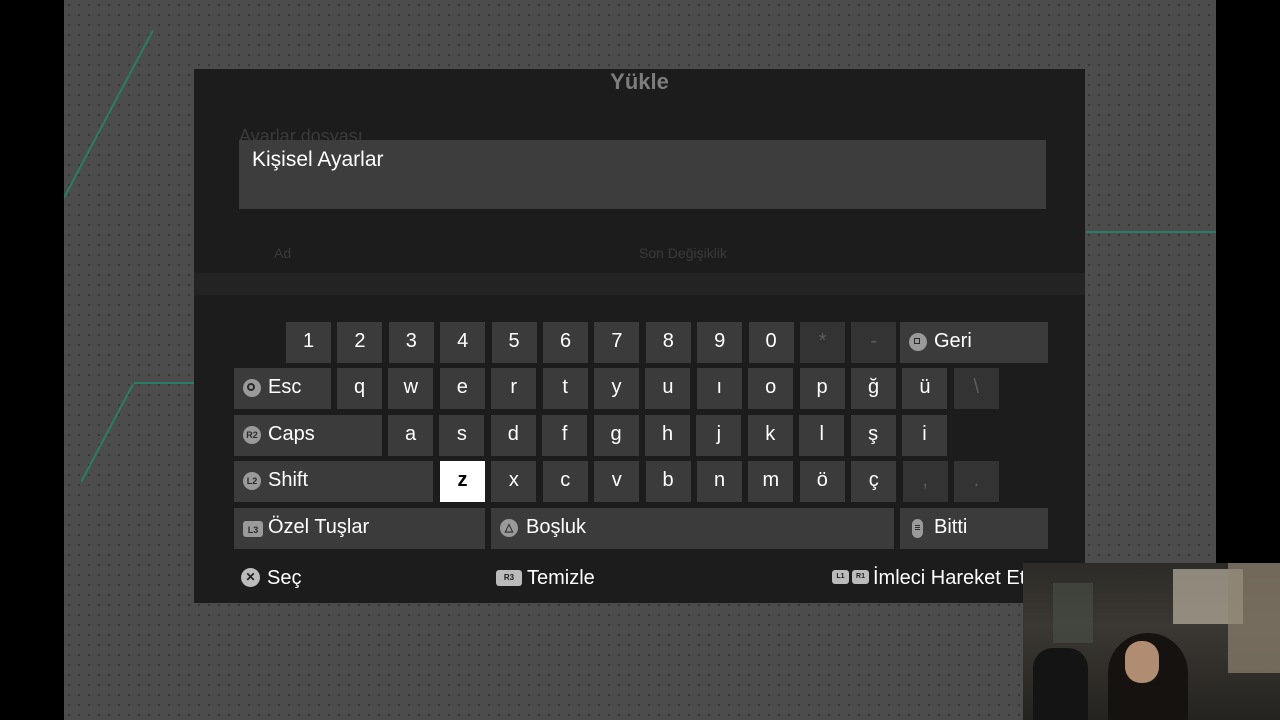  I want to click on r2-button-icon: R2, so click(252, 435).